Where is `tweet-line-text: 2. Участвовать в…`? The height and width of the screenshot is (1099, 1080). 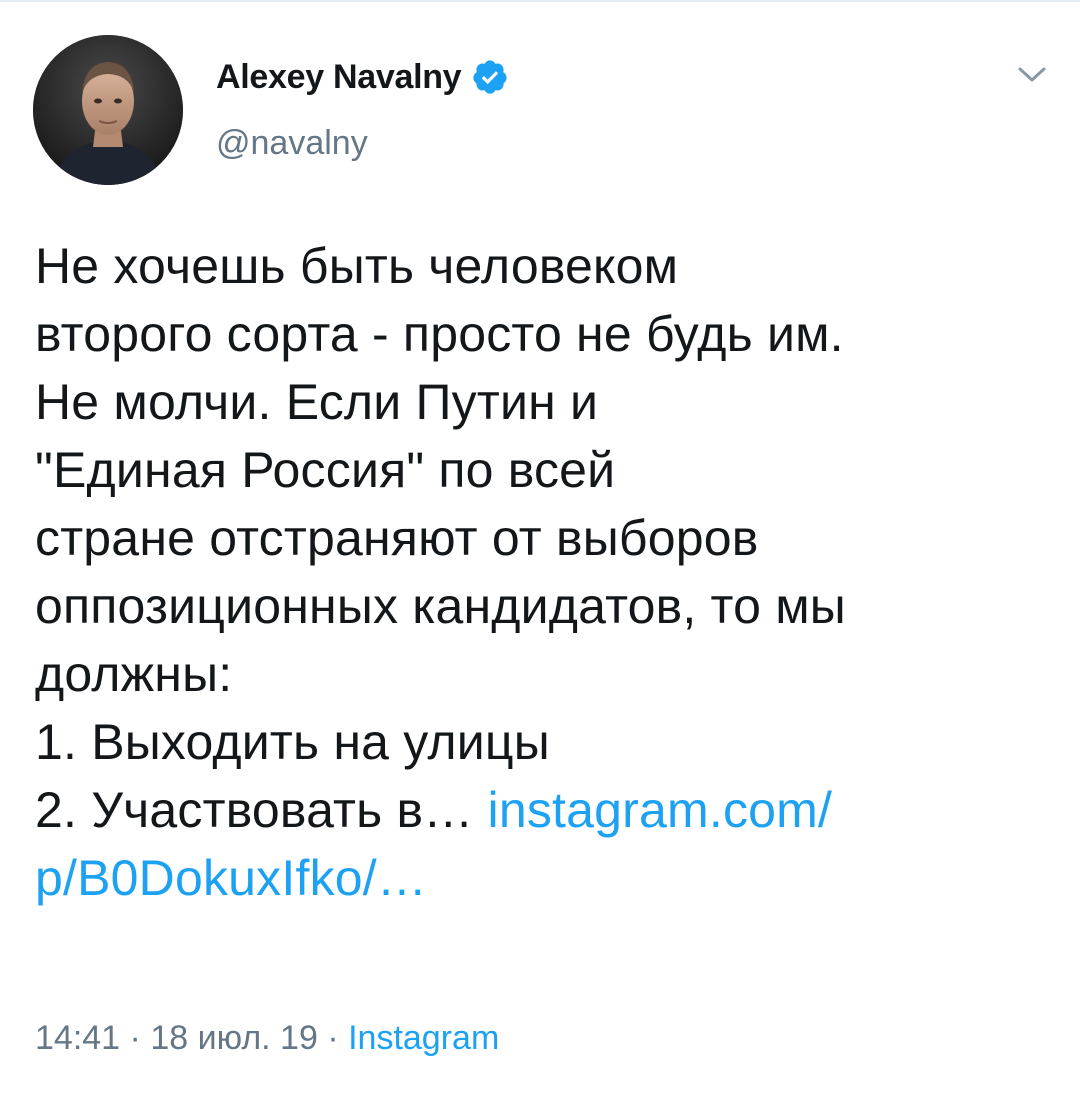 tweet-line-text: 2. Участвовать в… is located at coordinates (261, 810).